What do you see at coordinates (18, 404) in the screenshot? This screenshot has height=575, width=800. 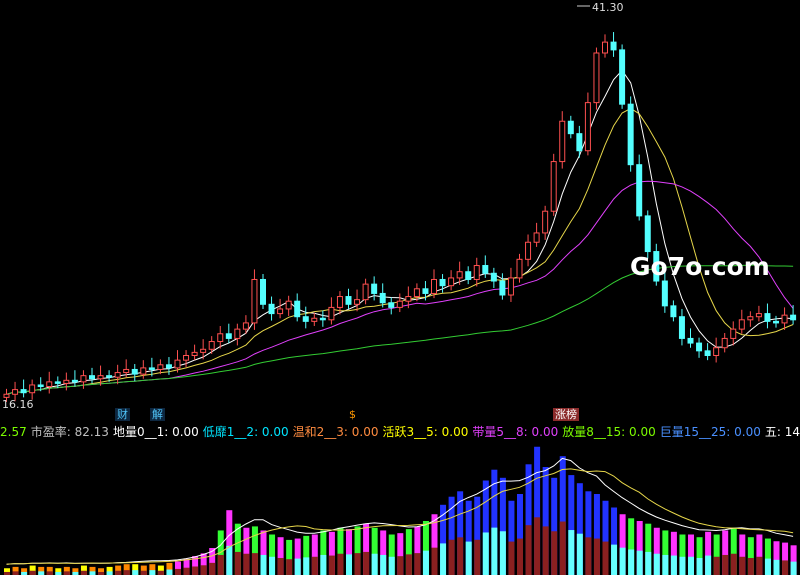 I see `price-low-label: 16.16` at bounding box center [18, 404].